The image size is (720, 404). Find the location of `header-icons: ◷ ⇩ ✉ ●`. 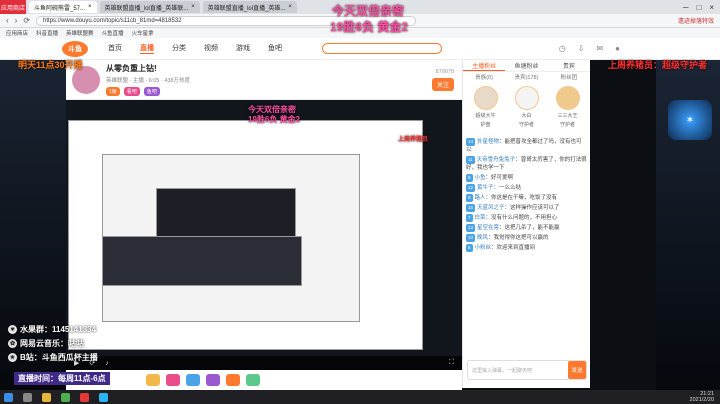

header-icons: ◷ ⇩ ✉ ● is located at coordinates (589, 48).